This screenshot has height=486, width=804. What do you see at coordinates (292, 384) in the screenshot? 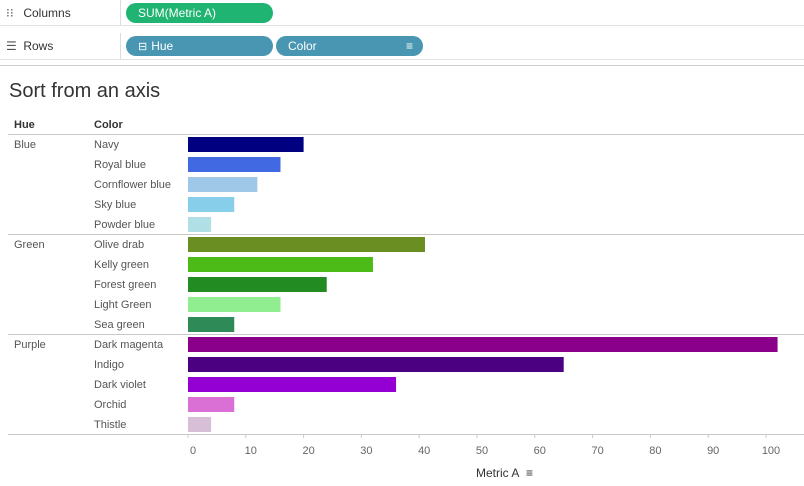
I see `bar-dark-violet` at bounding box center [292, 384].